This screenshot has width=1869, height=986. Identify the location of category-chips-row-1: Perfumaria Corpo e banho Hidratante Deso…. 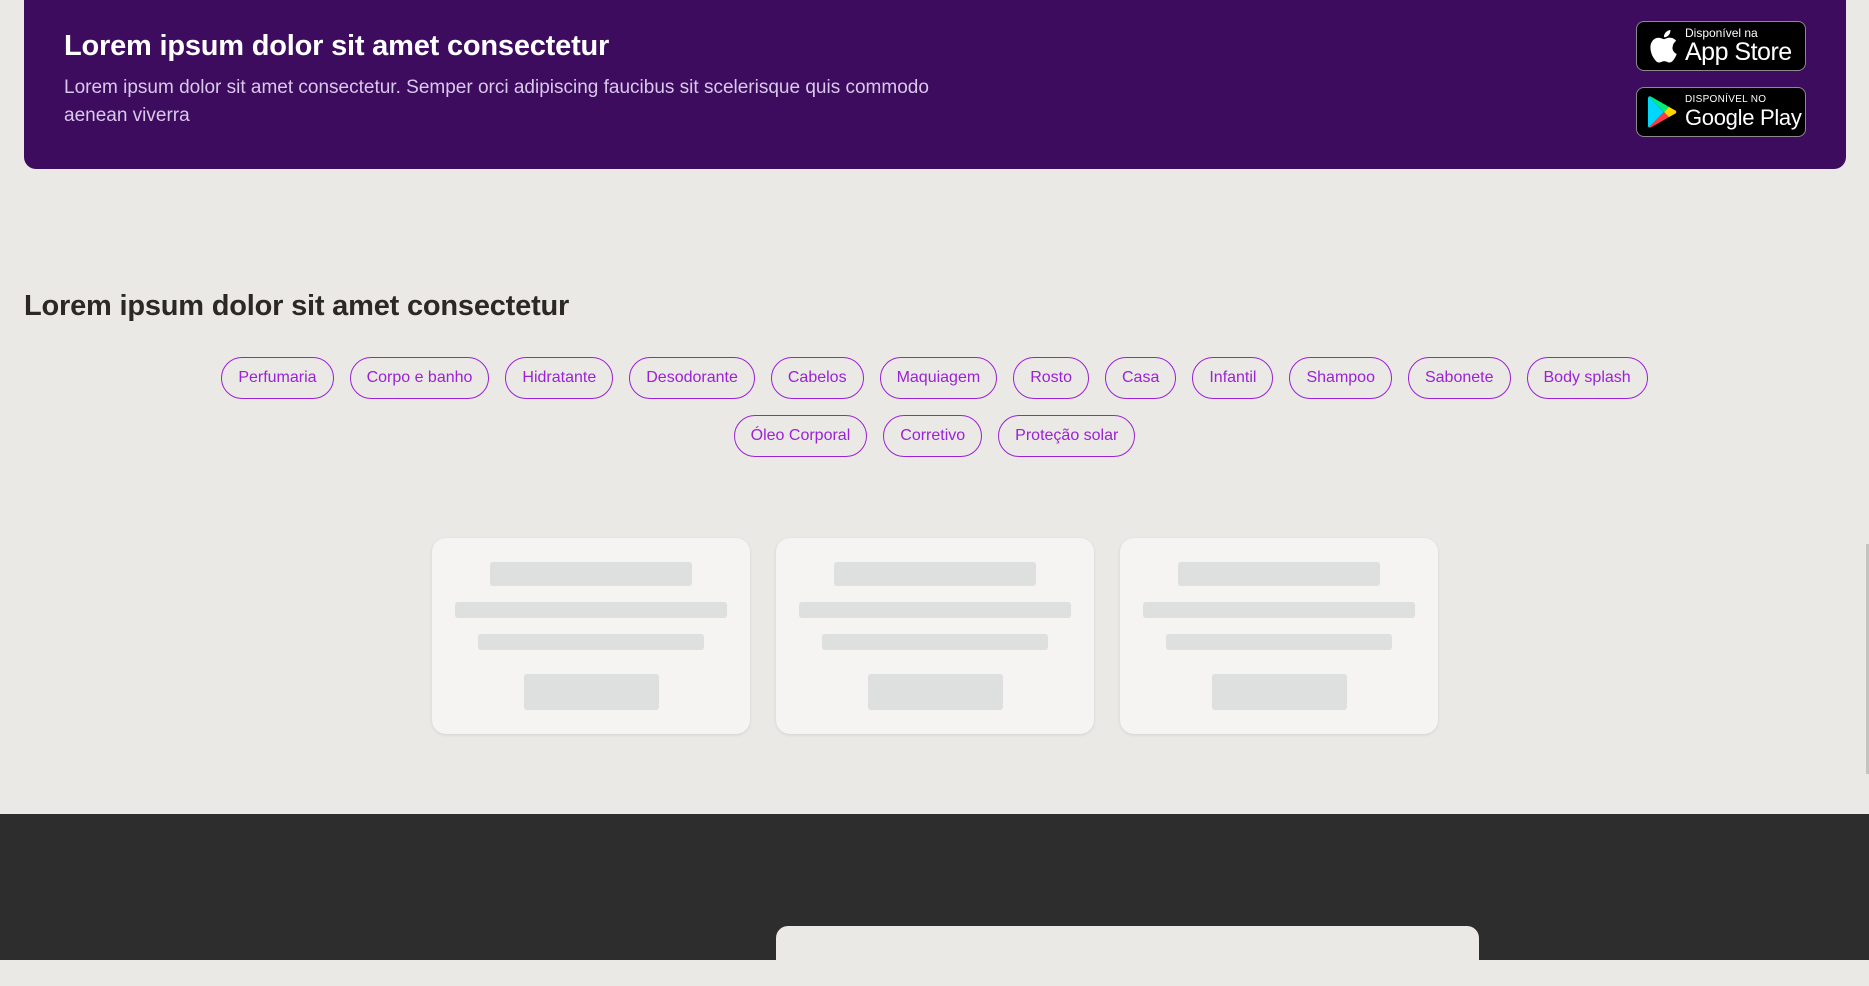
(934, 378).